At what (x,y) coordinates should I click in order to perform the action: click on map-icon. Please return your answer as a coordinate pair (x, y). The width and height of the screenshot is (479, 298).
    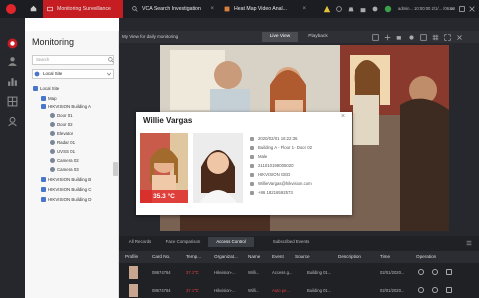
    Looking at the image, I should click on (43, 99).